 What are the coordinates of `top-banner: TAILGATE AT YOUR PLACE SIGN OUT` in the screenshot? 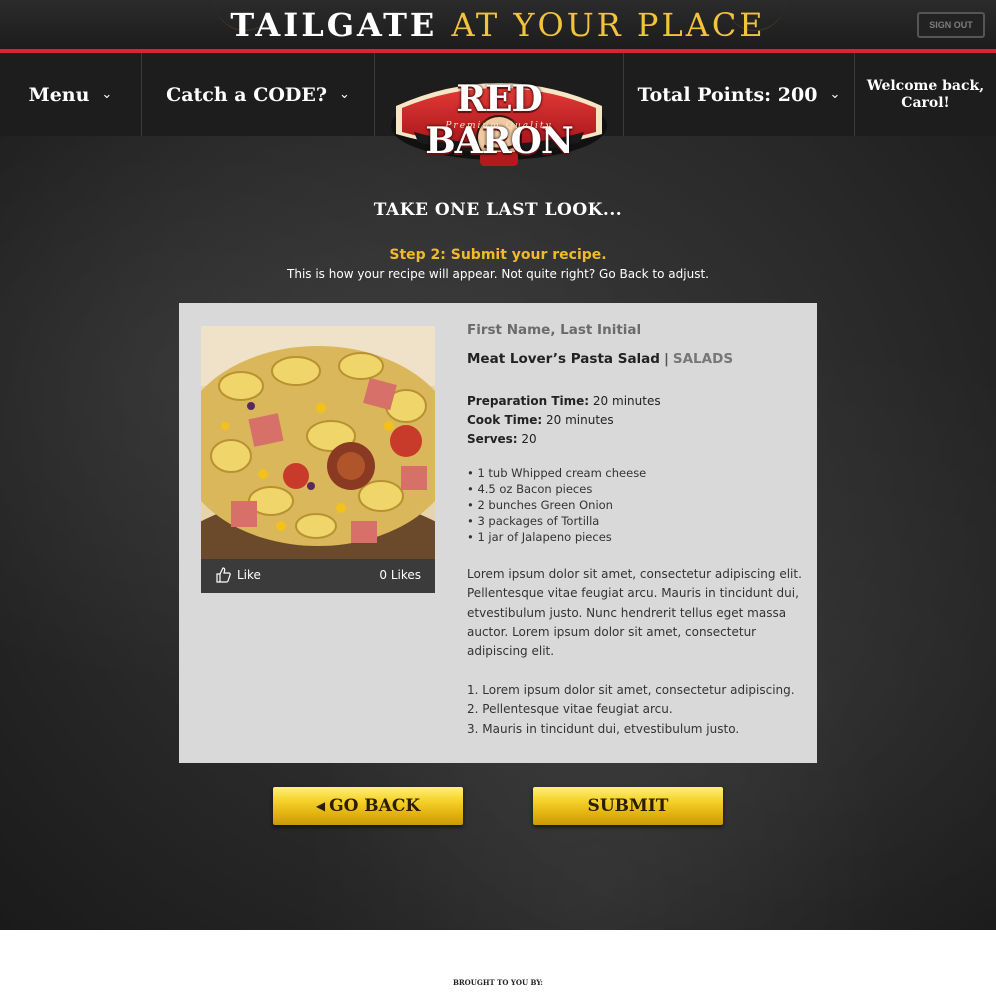 It's located at (498, 25).